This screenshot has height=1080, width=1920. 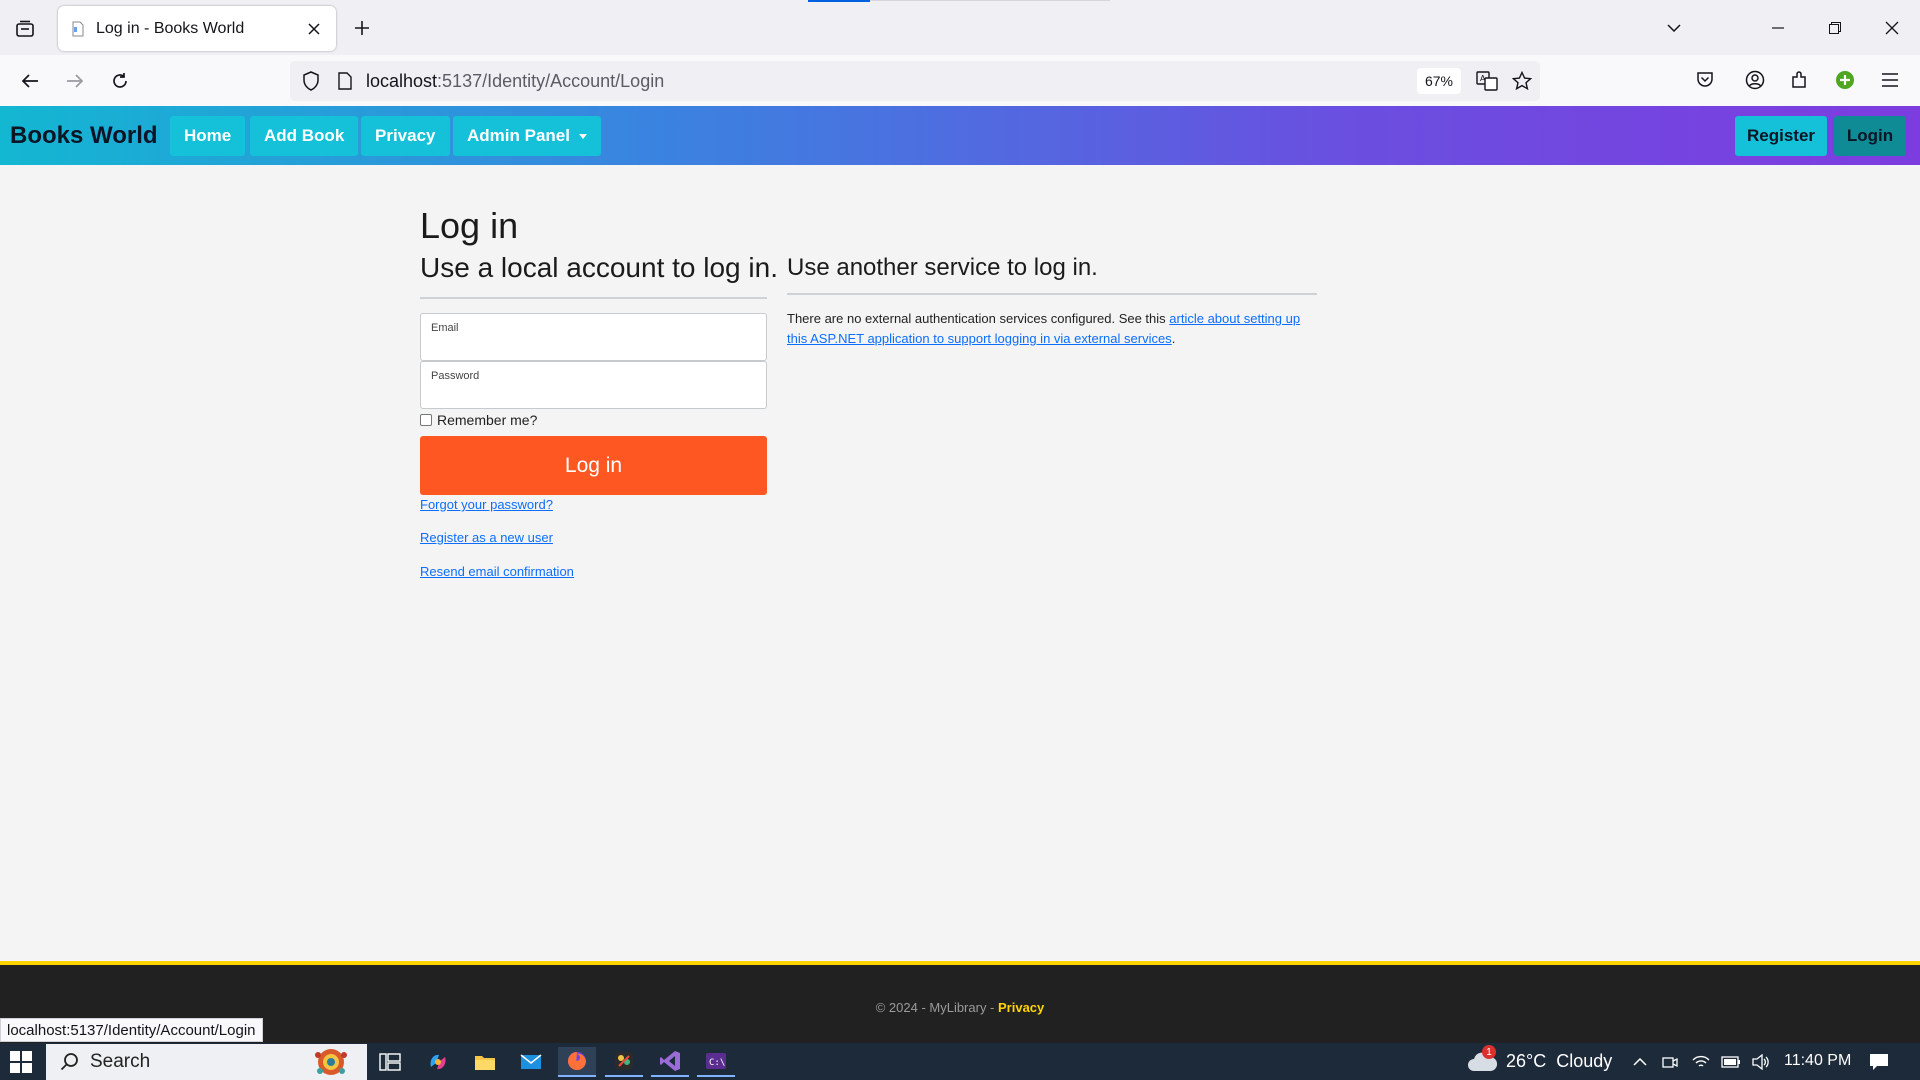 I want to click on browser-tab-strip: Log in - Books World, so click(x=960, y=27).